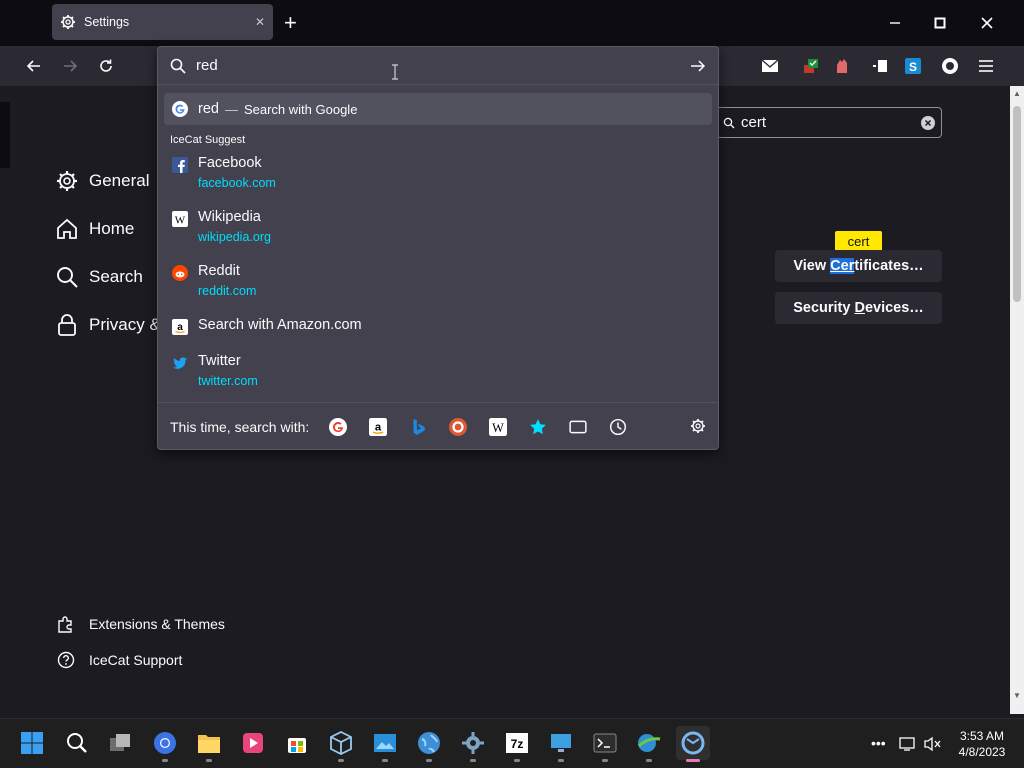  I want to click on suggestion-row: Reddit reddit.com, so click(438, 286).